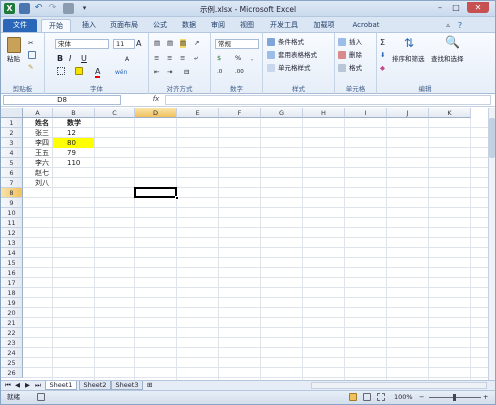  Describe the element at coordinates (12, 353) in the screenshot. I see `row-header-24: 24` at that location.